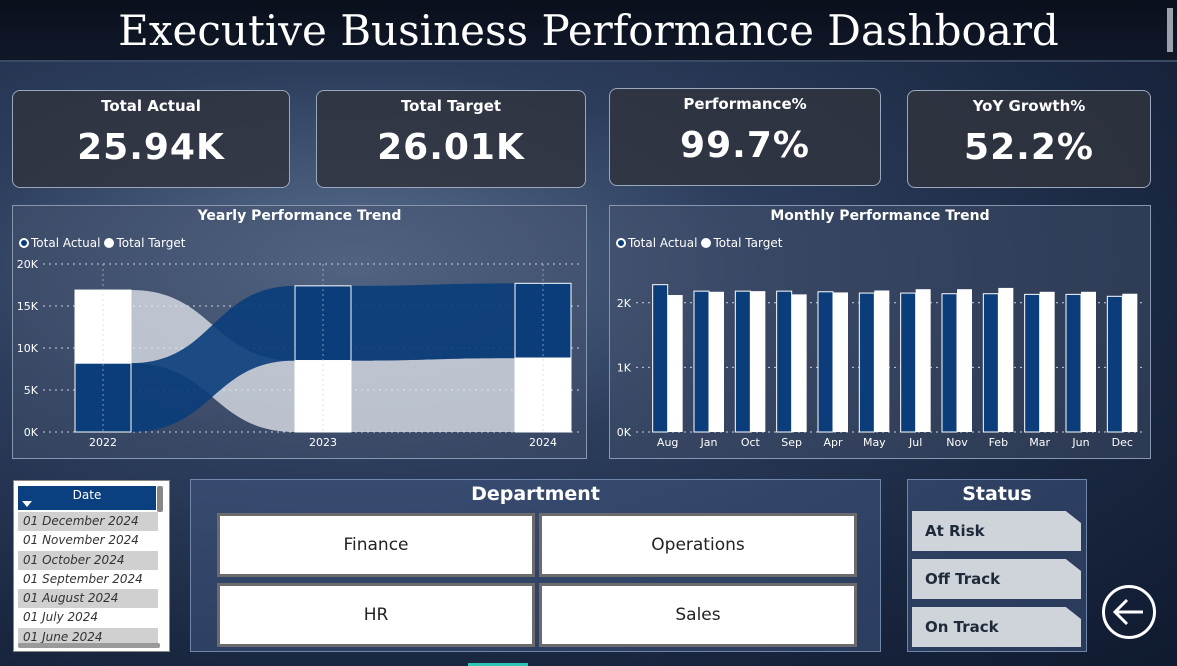  What do you see at coordinates (1039, 442) in the screenshot?
I see `x-tick-label: Mar` at bounding box center [1039, 442].